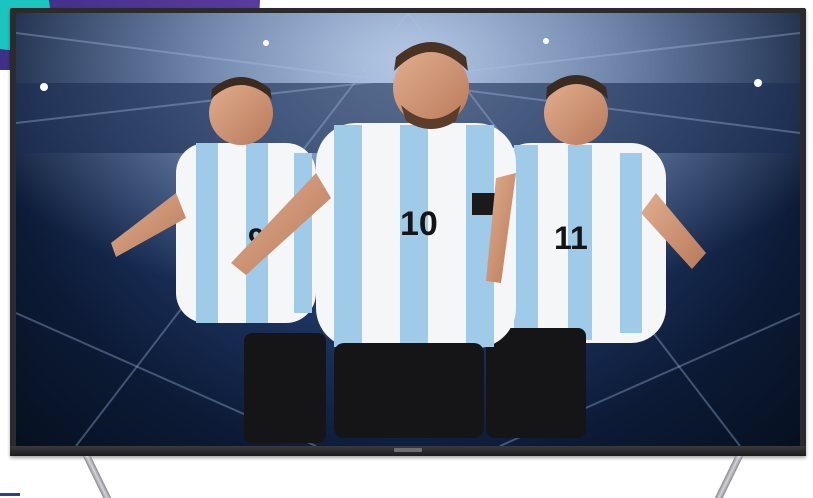 The image size is (813, 498). Describe the element at coordinates (98, 477) in the screenshot. I see `tv-stand-left` at that location.